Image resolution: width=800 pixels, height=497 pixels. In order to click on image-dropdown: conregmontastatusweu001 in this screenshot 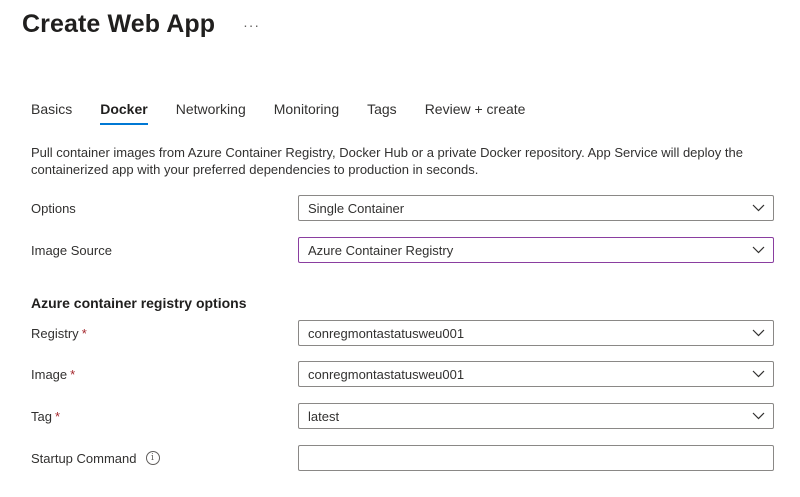, I will do `click(536, 374)`.